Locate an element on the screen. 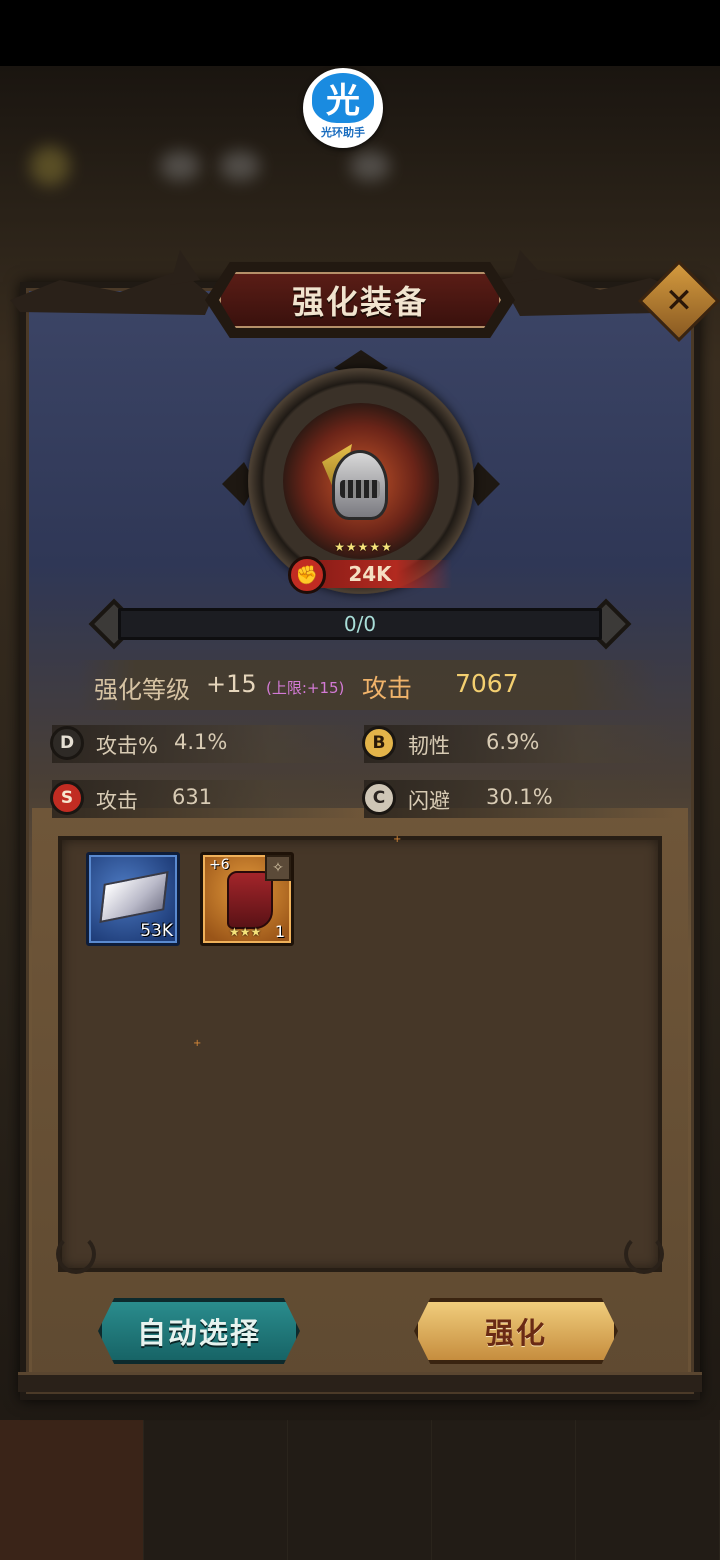 This screenshot has width=720, height=1560. material-count: 1 is located at coordinates (279, 931).